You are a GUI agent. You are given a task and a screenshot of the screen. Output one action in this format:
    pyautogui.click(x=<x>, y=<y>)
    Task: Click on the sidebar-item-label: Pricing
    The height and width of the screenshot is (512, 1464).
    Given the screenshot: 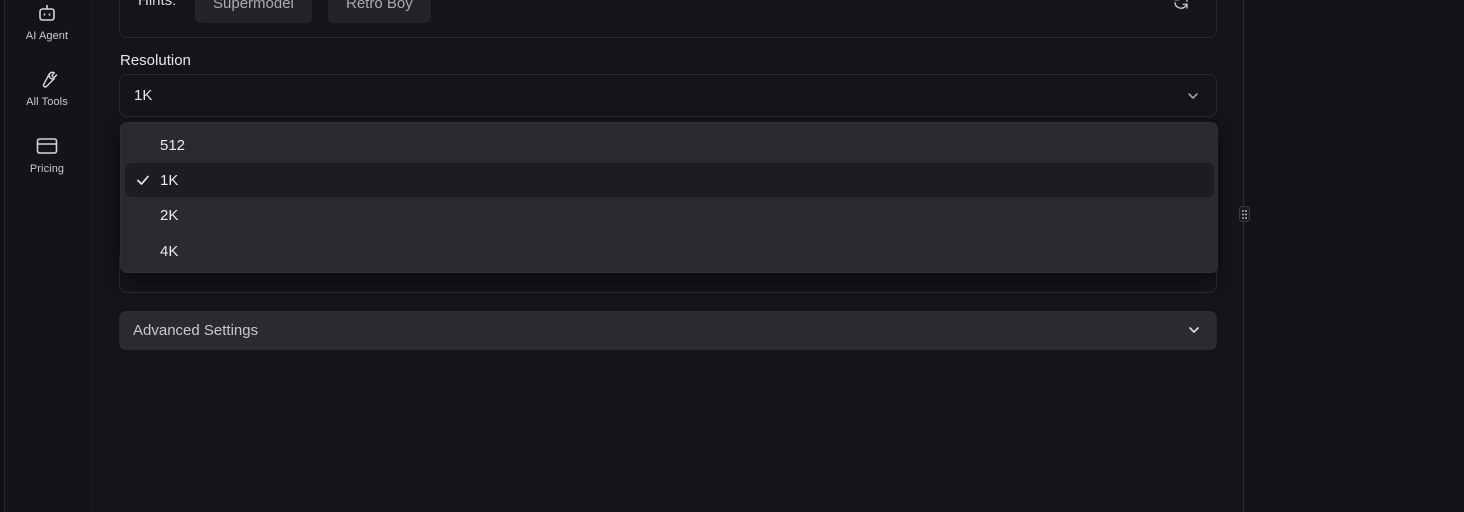 What is the action you would take?
    pyautogui.click(x=47, y=169)
    